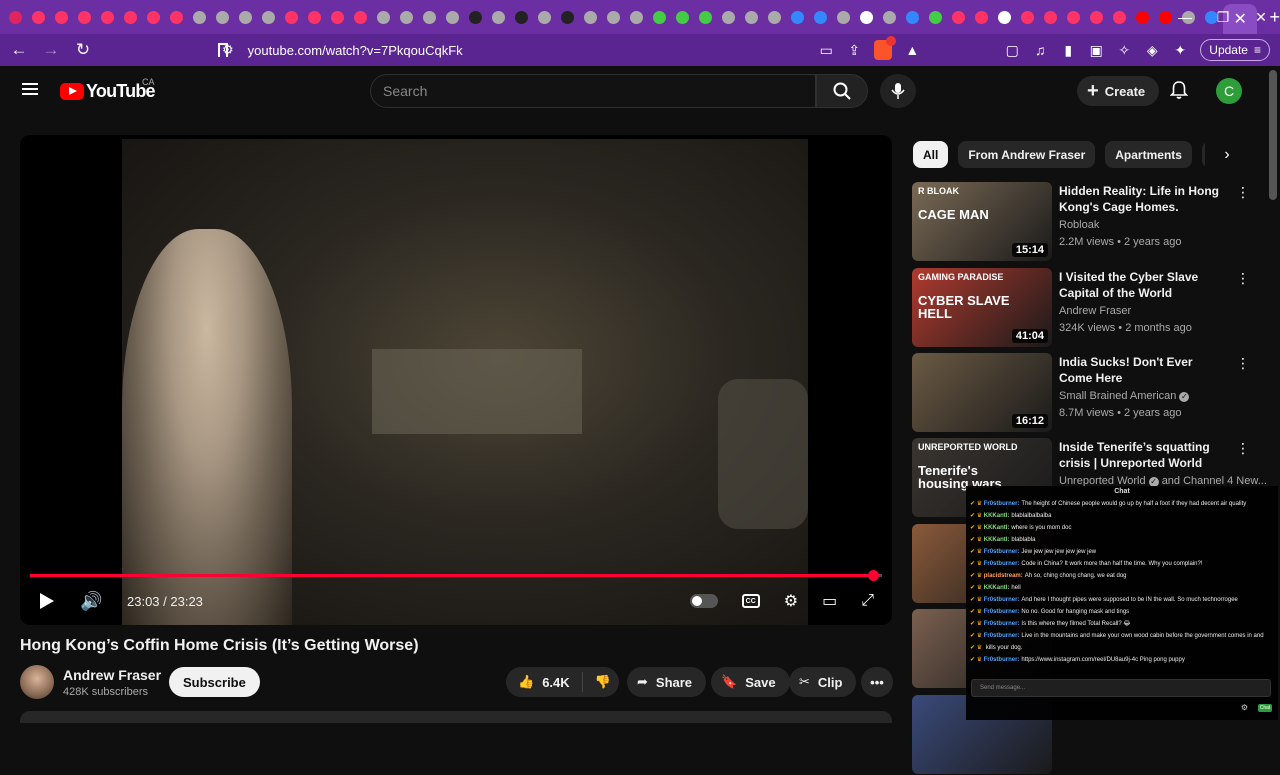 This screenshot has width=1280, height=775. What do you see at coordinates (703, 601) in the screenshot?
I see `autoplay-toggle` at bounding box center [703, 601].